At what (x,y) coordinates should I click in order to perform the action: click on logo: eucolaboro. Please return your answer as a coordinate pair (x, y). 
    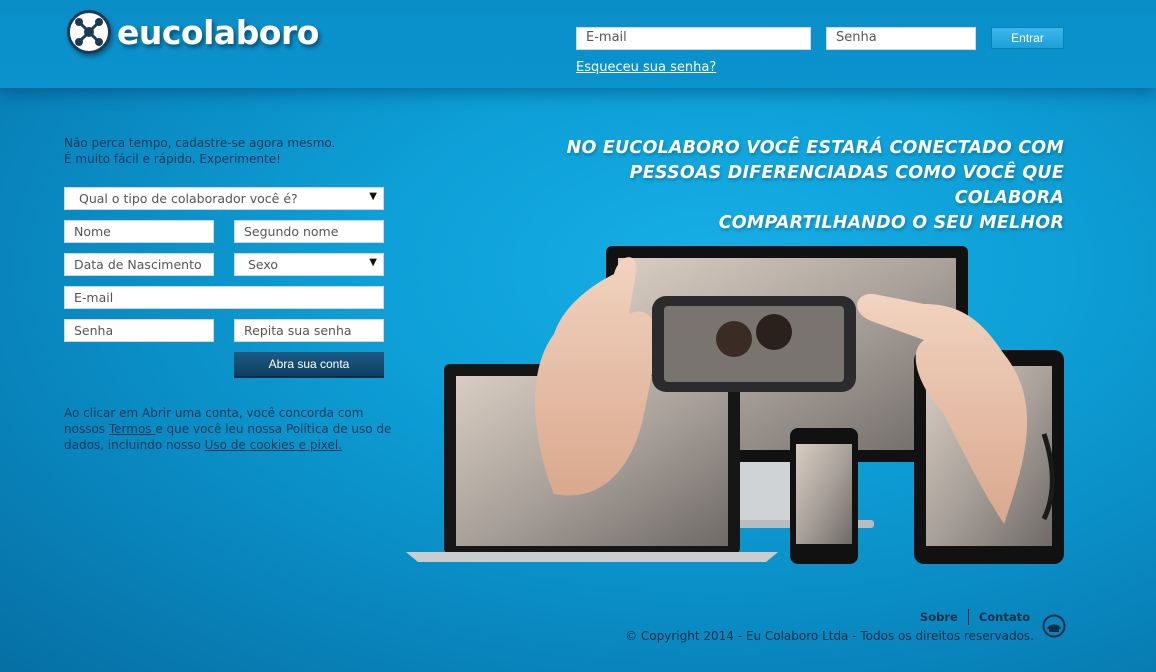
    Looking at the image, I should click on (193, 32).